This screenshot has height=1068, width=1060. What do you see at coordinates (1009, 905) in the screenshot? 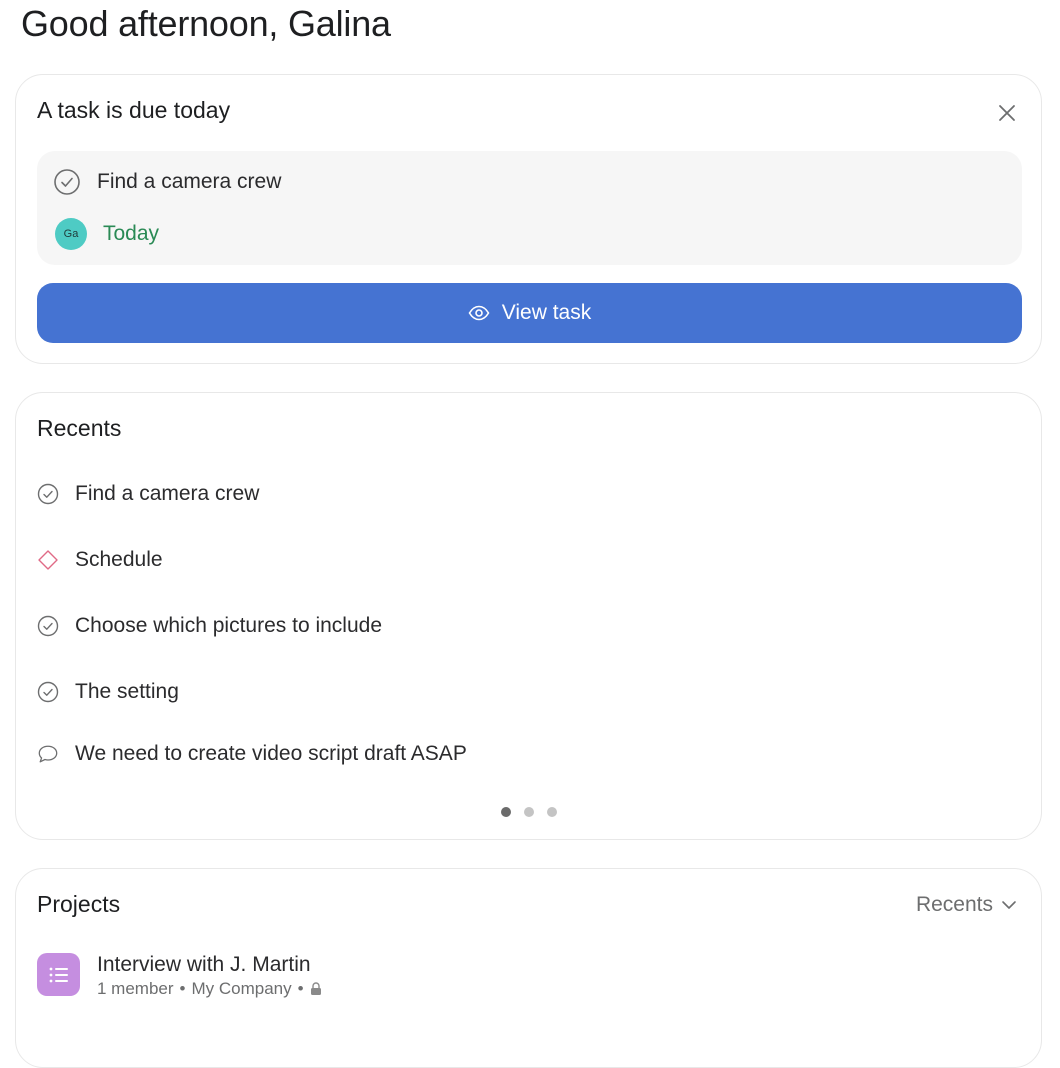
I see `chevron-down-icon` at bounding box center [1009, 905].